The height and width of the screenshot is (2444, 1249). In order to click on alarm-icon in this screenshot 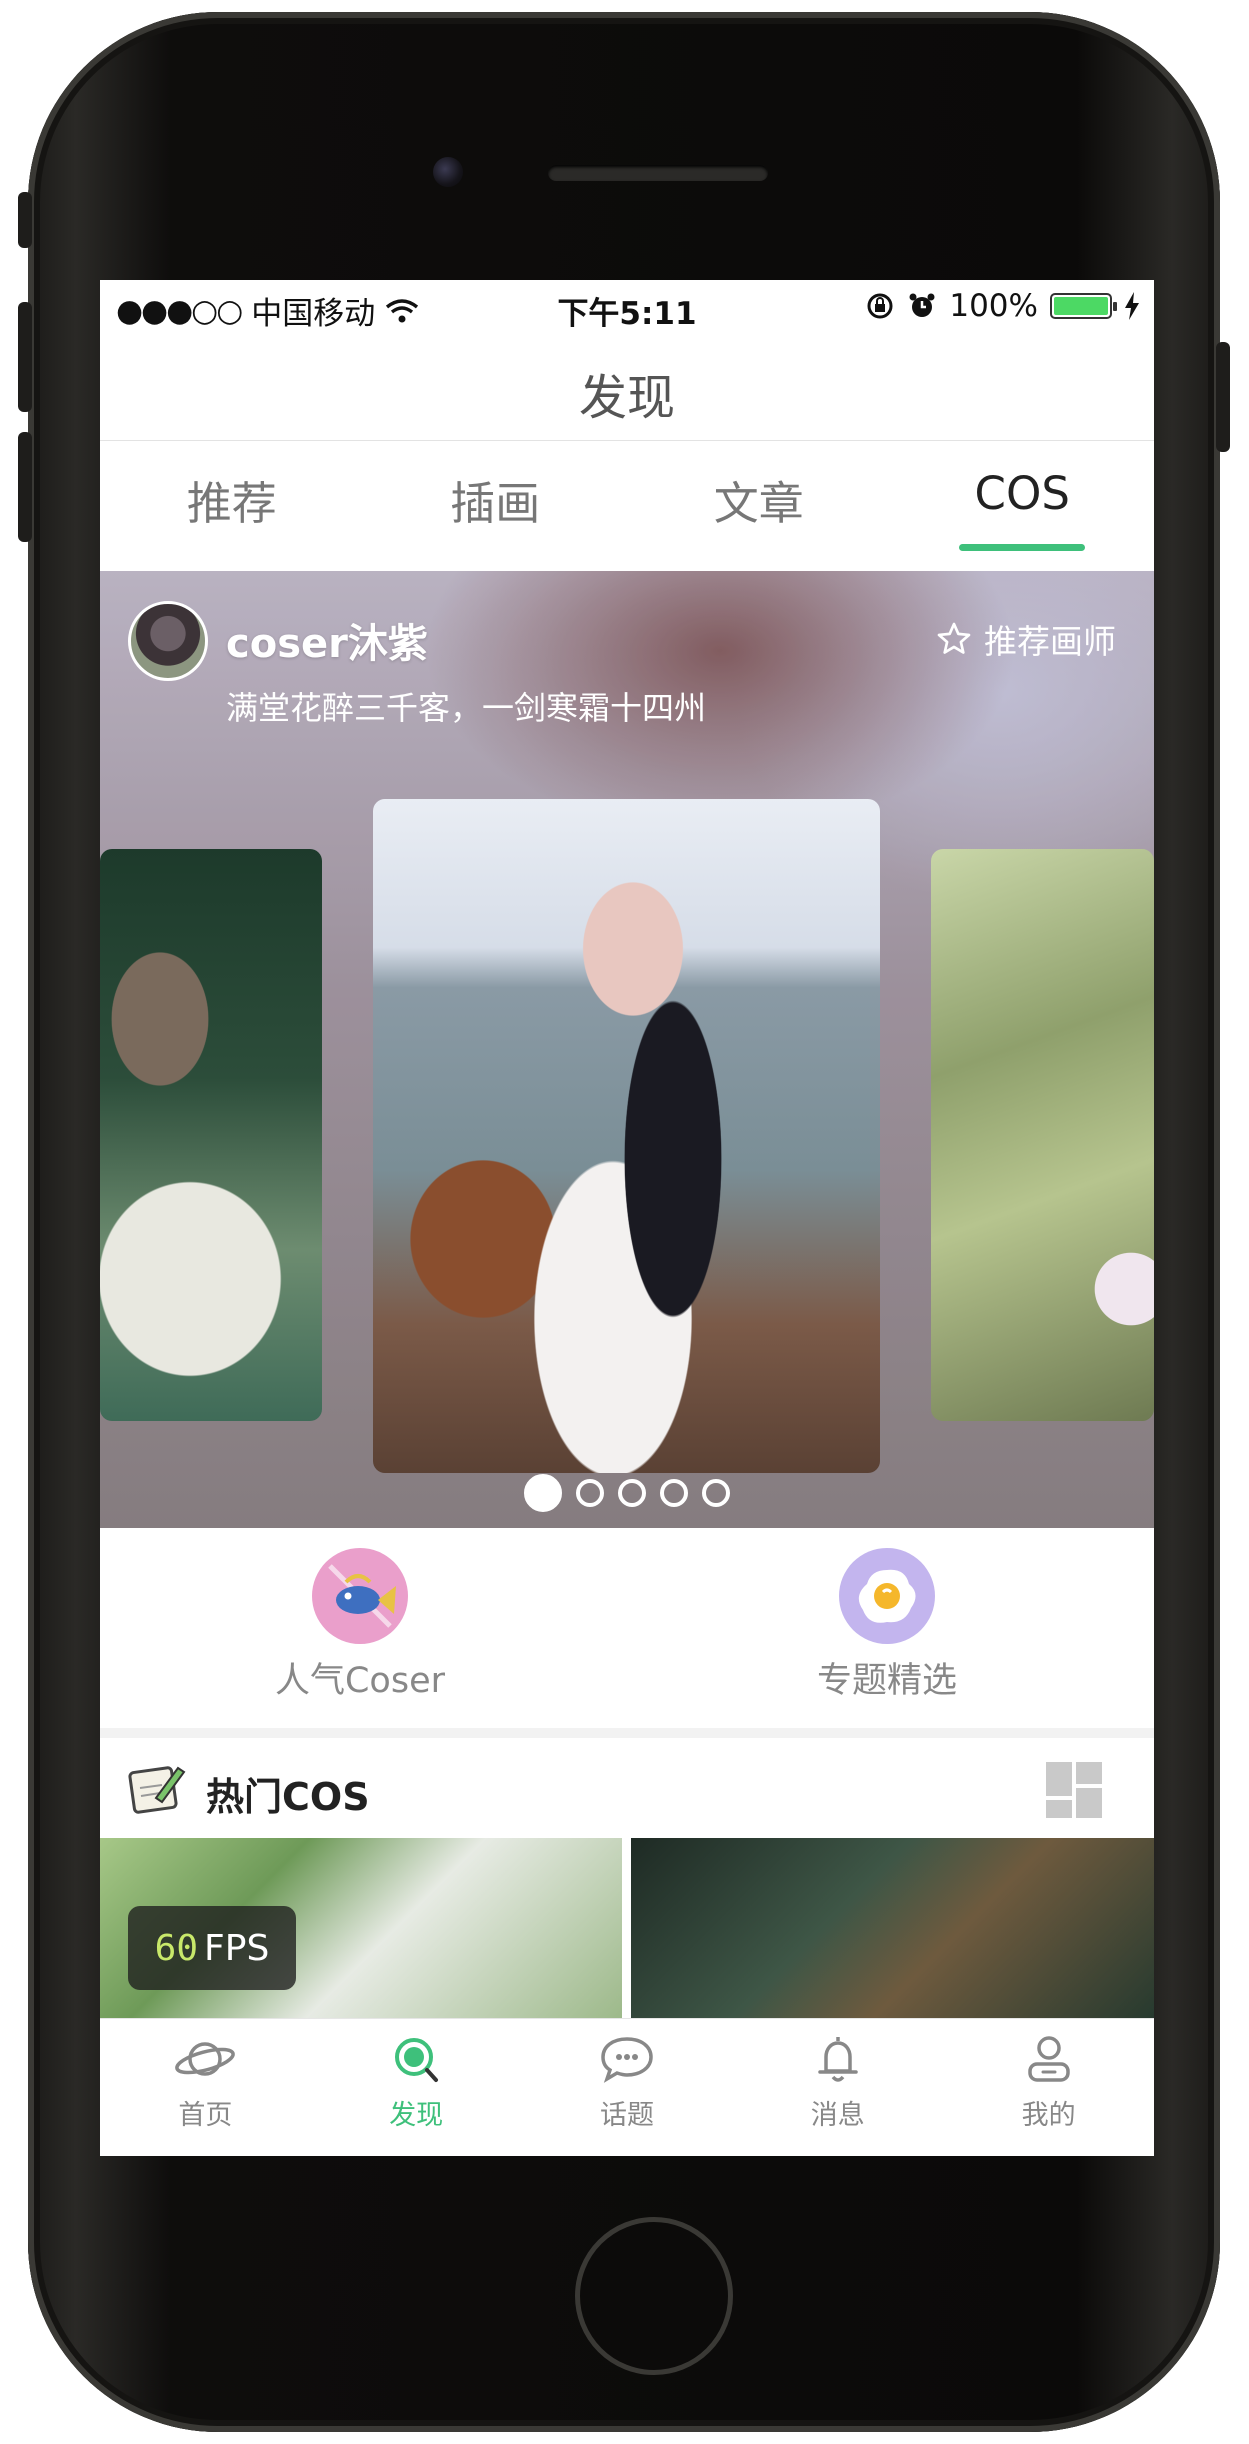, I will do `click(922, 305)`.